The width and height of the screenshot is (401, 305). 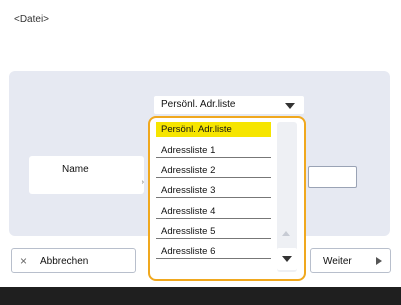 I want to click on dropdown-item-list-5: Adressliste 5, so click(x=213, y=231).